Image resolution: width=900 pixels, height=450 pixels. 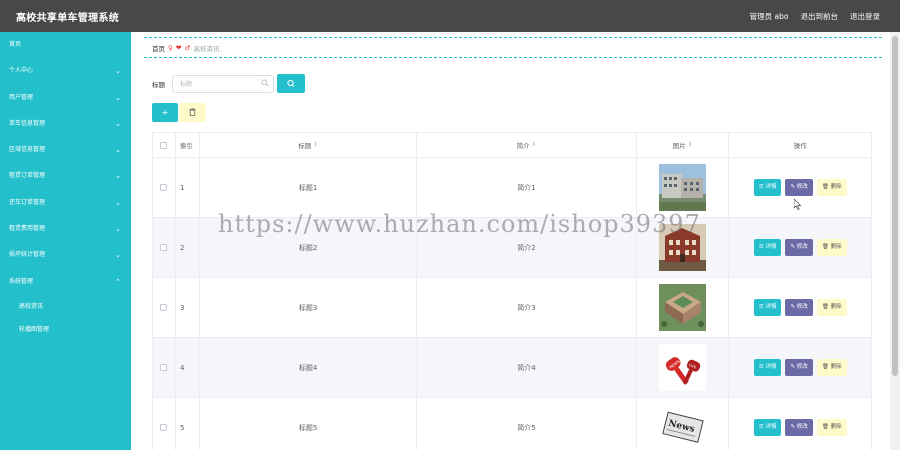 I want to click on table-row: 3 标题3 简介3 ☰ 详情 ✎ 修改 🗑 删除, so click(x=512, y=308).